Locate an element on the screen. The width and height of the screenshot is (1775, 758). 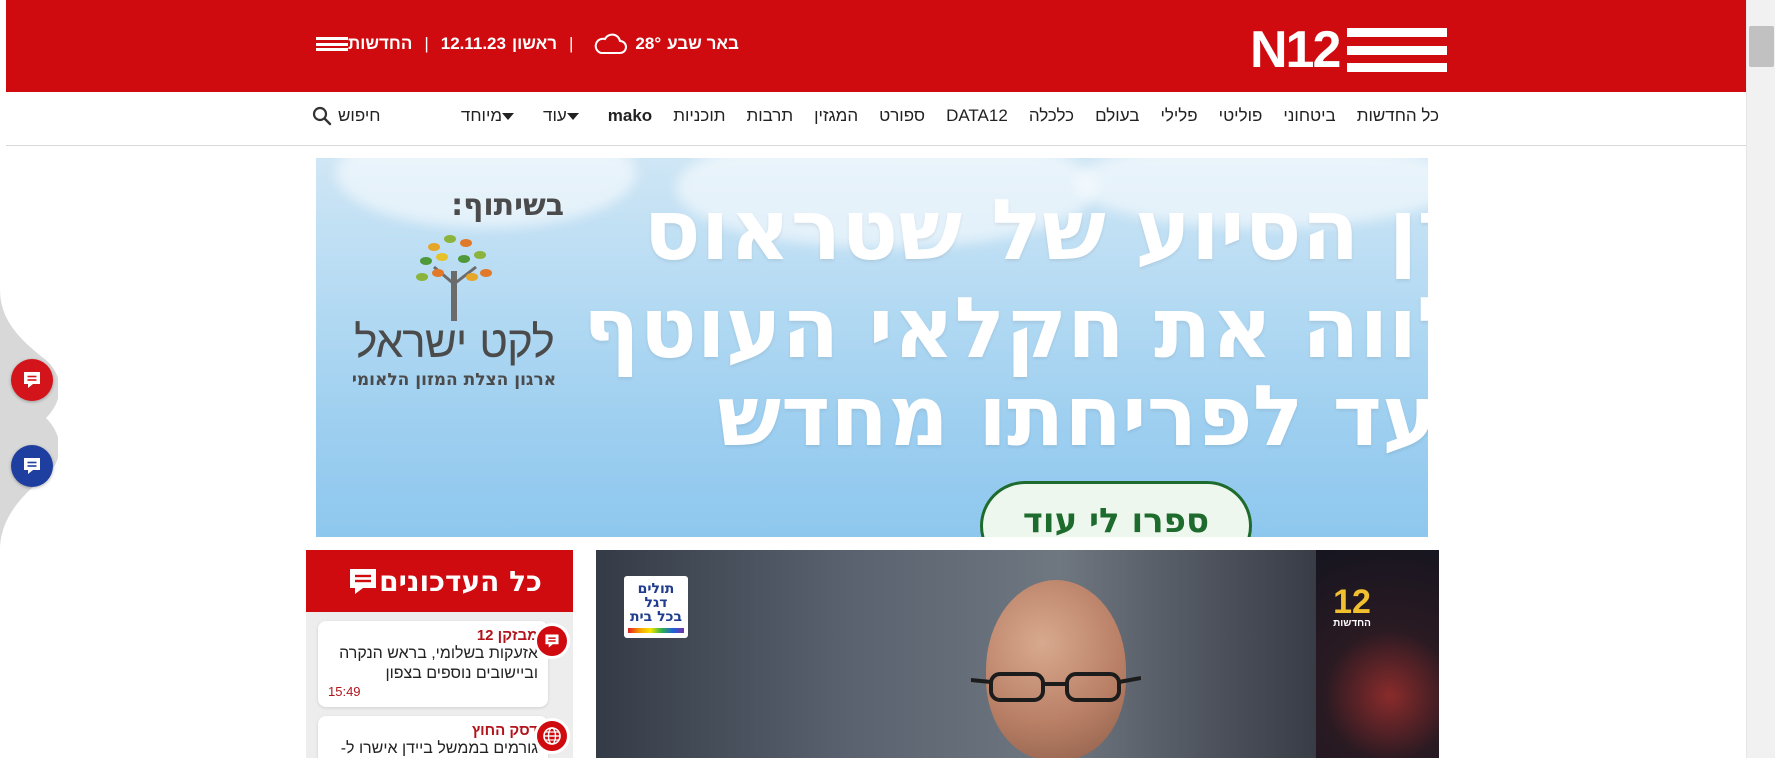
n12-logo: N12 is located at coordinates (1349, 50).